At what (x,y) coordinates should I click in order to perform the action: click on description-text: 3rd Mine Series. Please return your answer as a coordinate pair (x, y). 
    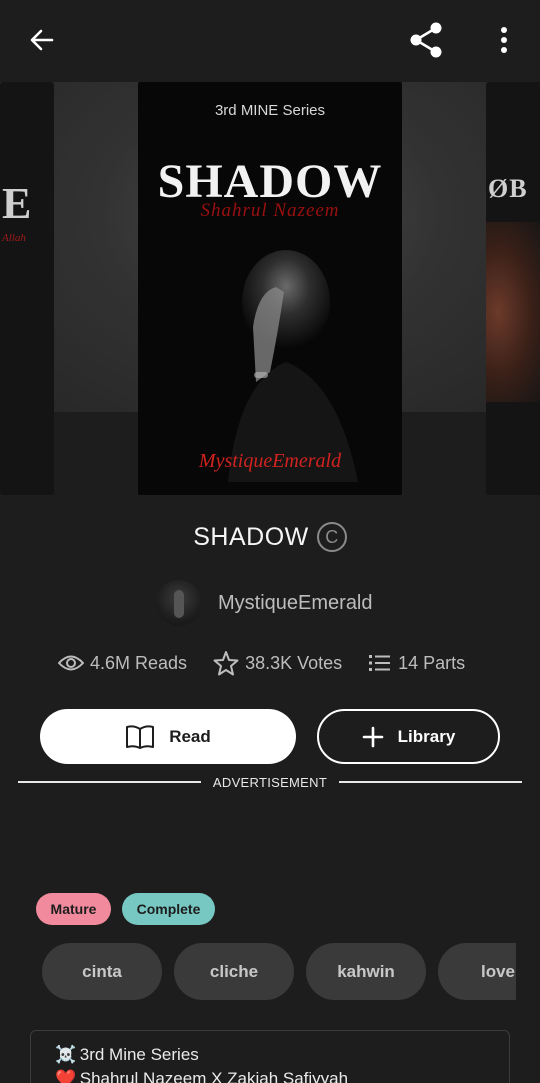
    Looking at the image, I should click on (139, 1054).